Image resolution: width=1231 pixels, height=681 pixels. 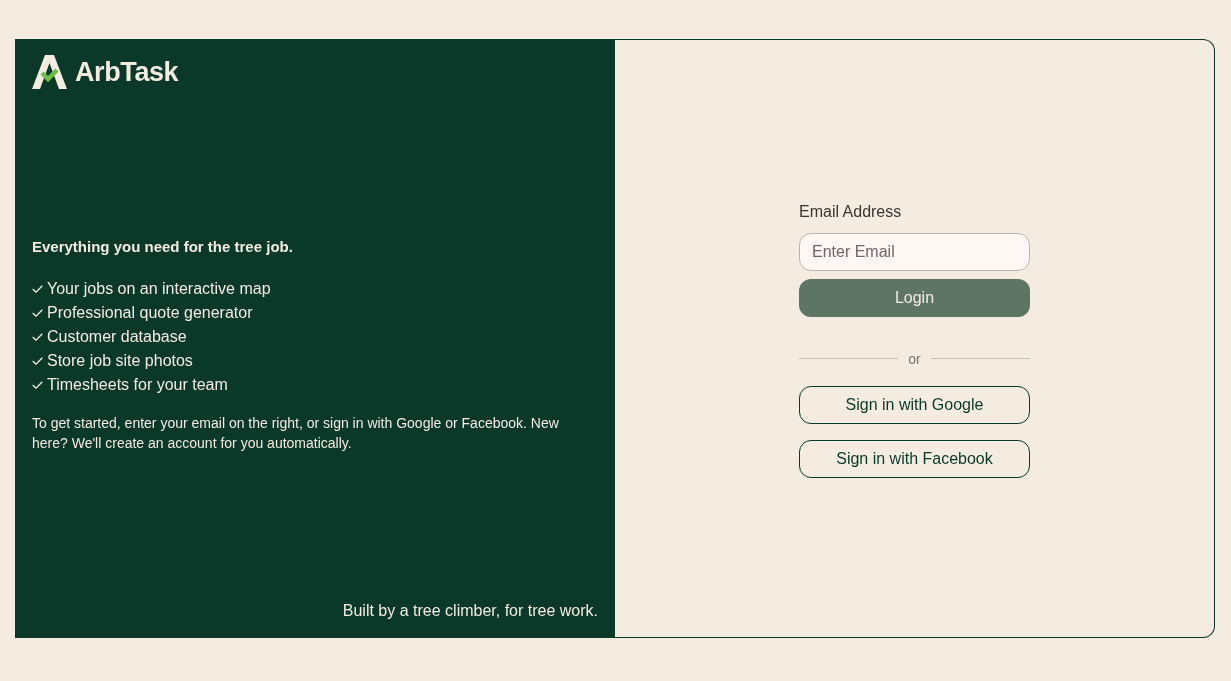 I want to click on feature-text: Your jobs on an interactive map, so click(x=159, y=289).